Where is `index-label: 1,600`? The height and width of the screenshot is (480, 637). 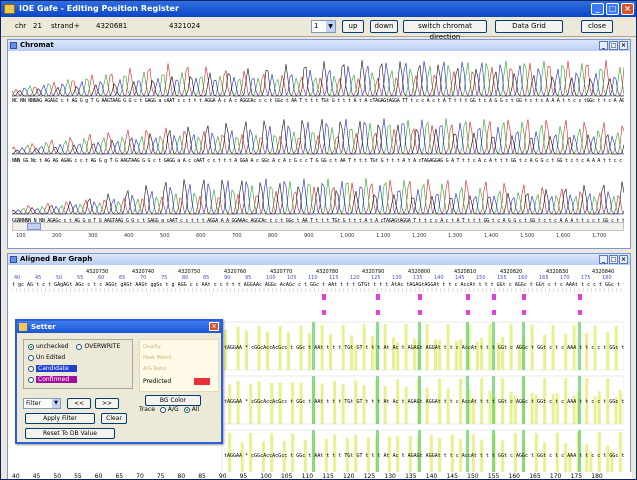 index-label: 1,600 is located at coordinates (563, 236).